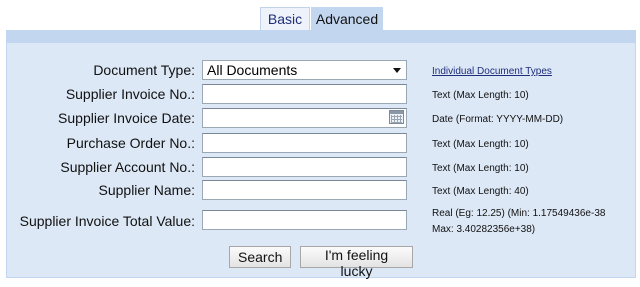 The image size is (640, 287). Describe the element at coordinates (304, 220) in the screenshot. I see `supplier-invoice-total-value-field` at that location.